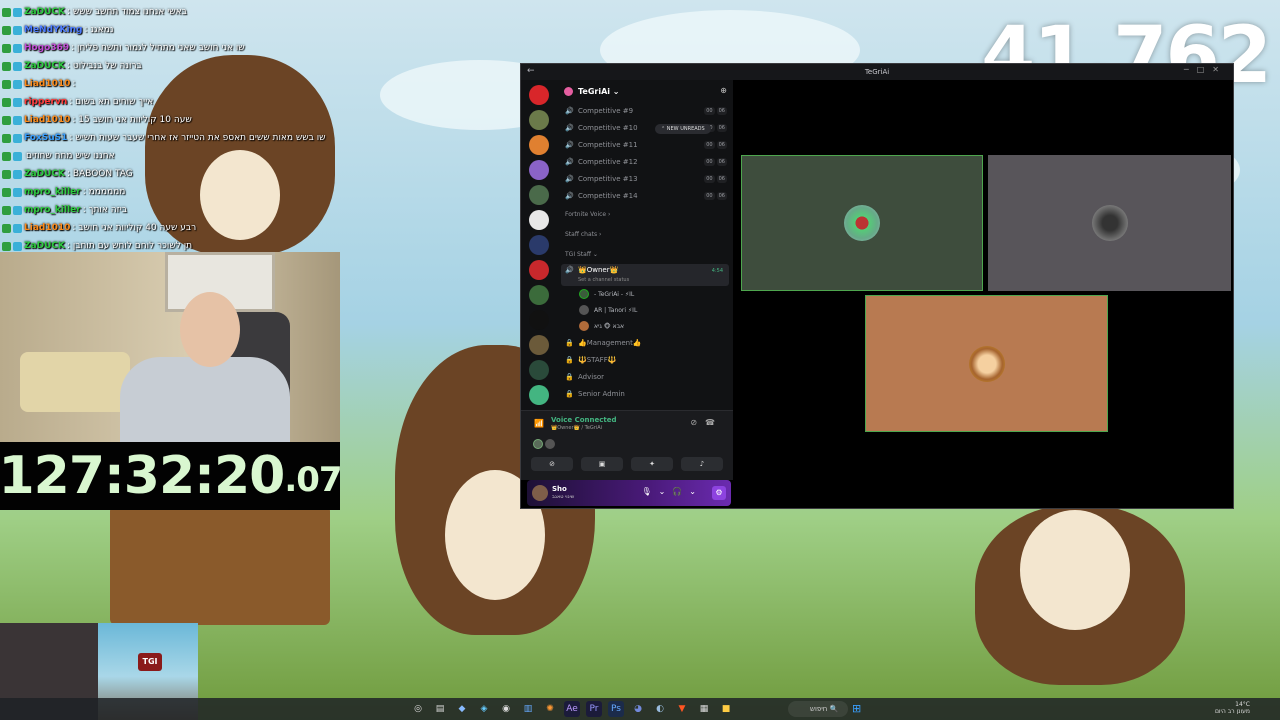 The image size is (1280, 720). What do you see at coordinates (602, 464) in the screenshot?
I see `screen-share-button: ▣` at bounding box center [602, 464].